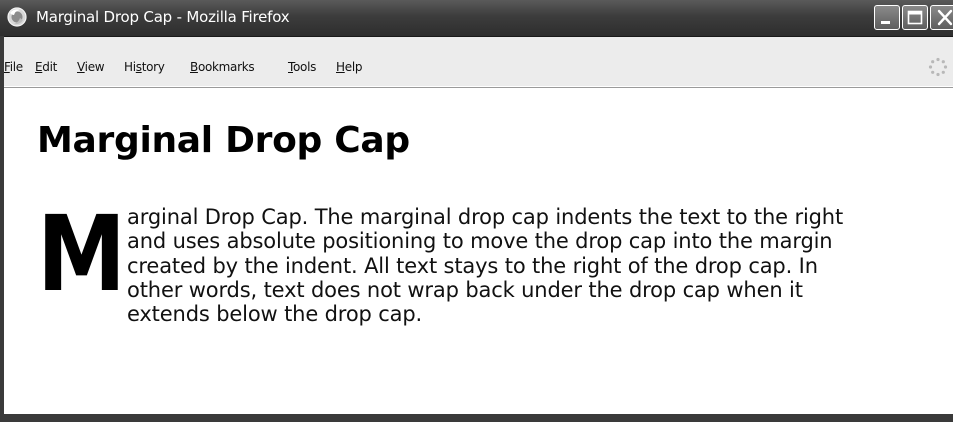  What do you see at coordinates (885, 22) in the screenshot?
I see `minimize-icon` at bounding box center [885, 22].